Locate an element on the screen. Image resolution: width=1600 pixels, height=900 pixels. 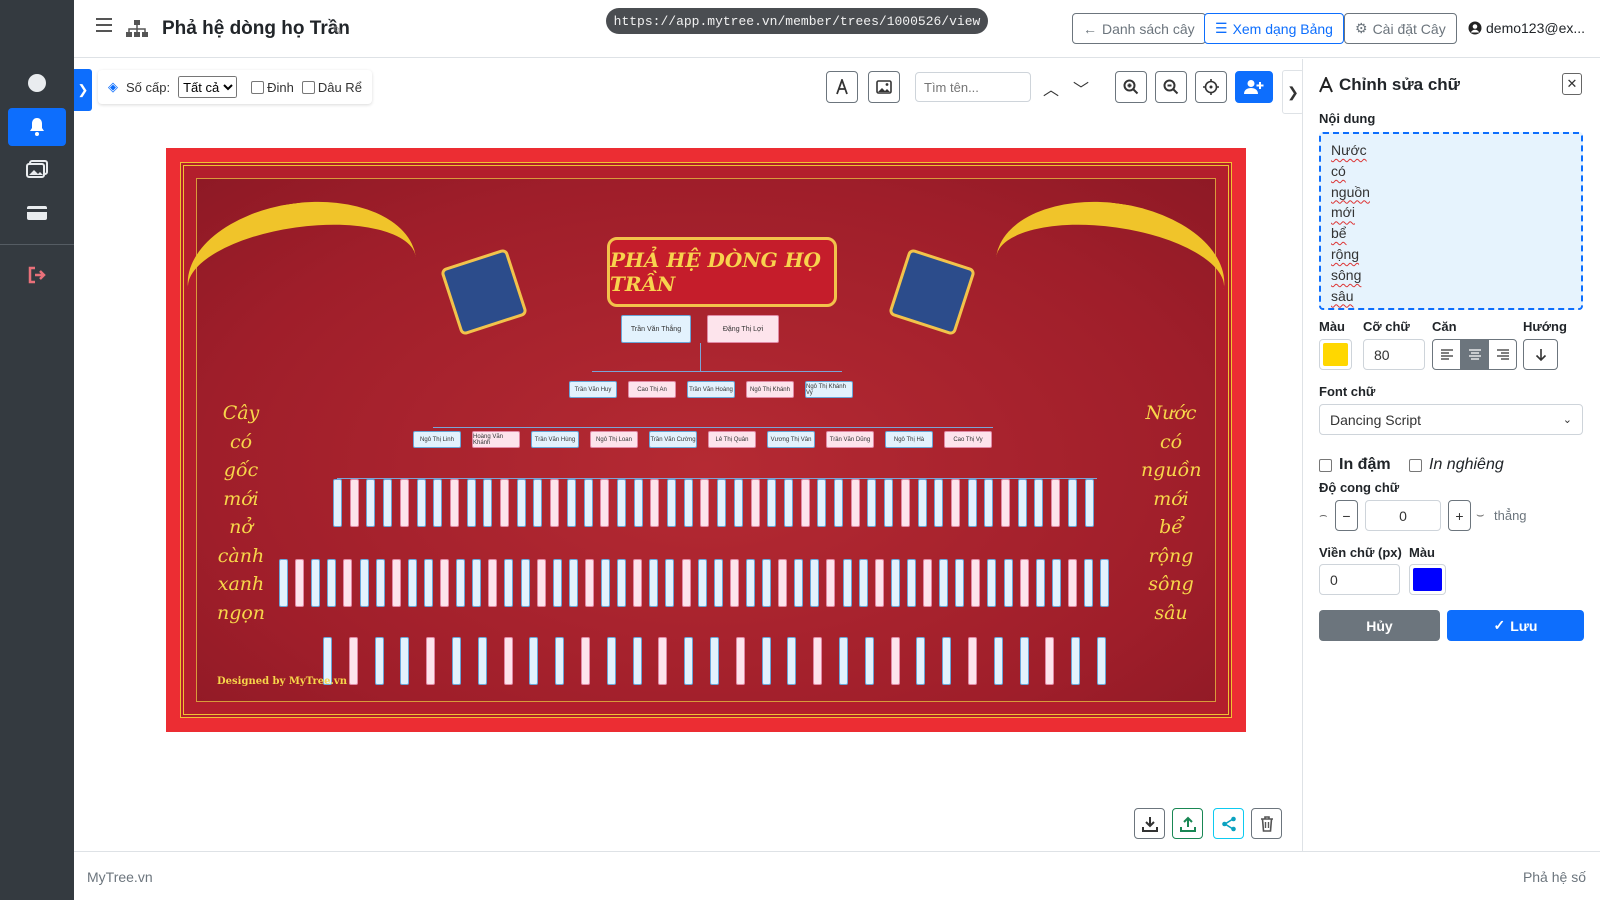
content-textarea: Nước có nguồn mới bể rộng sông sâu is located at coordinates (1451, 221).